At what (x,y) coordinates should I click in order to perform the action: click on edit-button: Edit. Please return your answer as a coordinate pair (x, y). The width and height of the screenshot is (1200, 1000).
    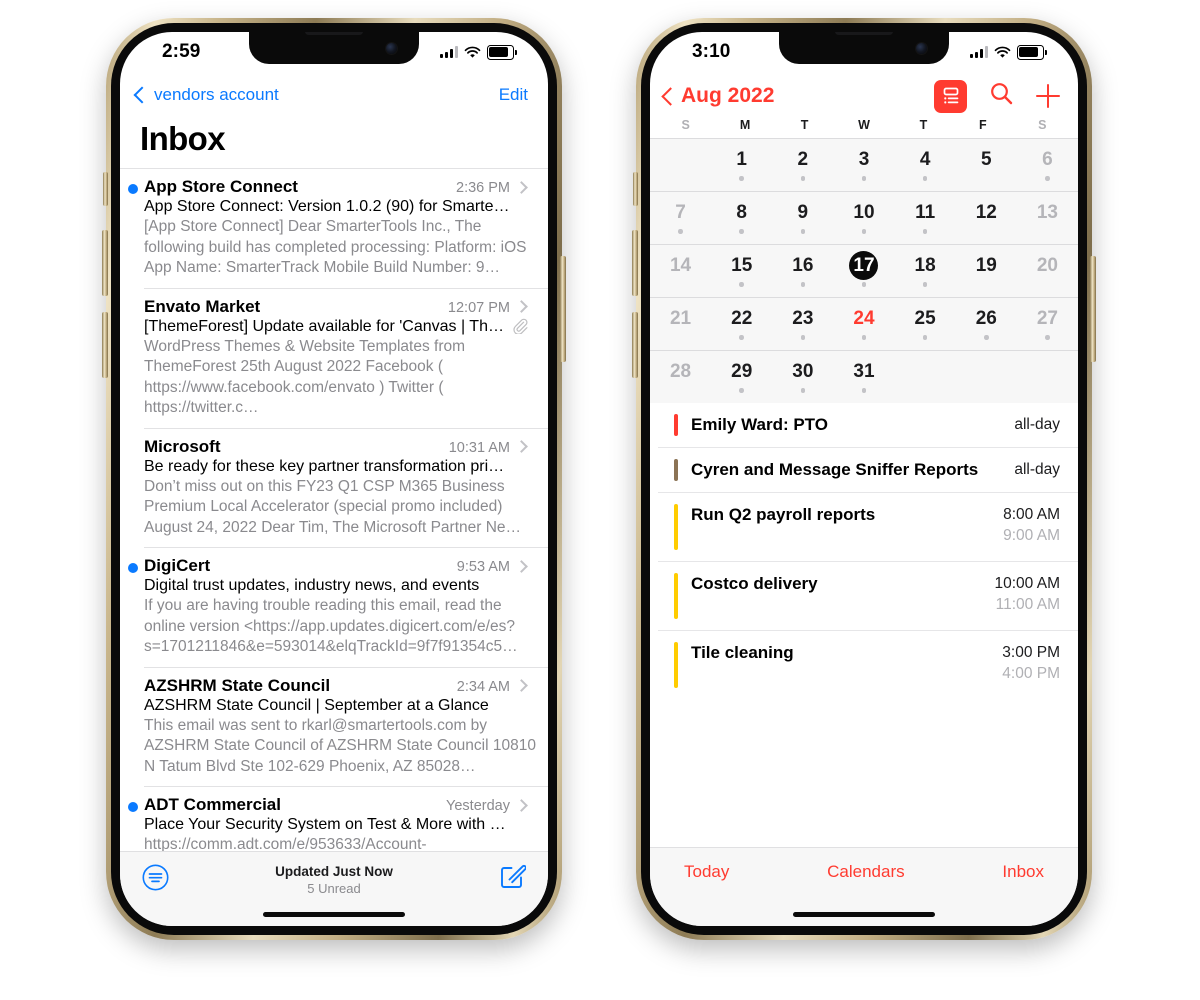
    Looking at the image, I should click on (513, 95).